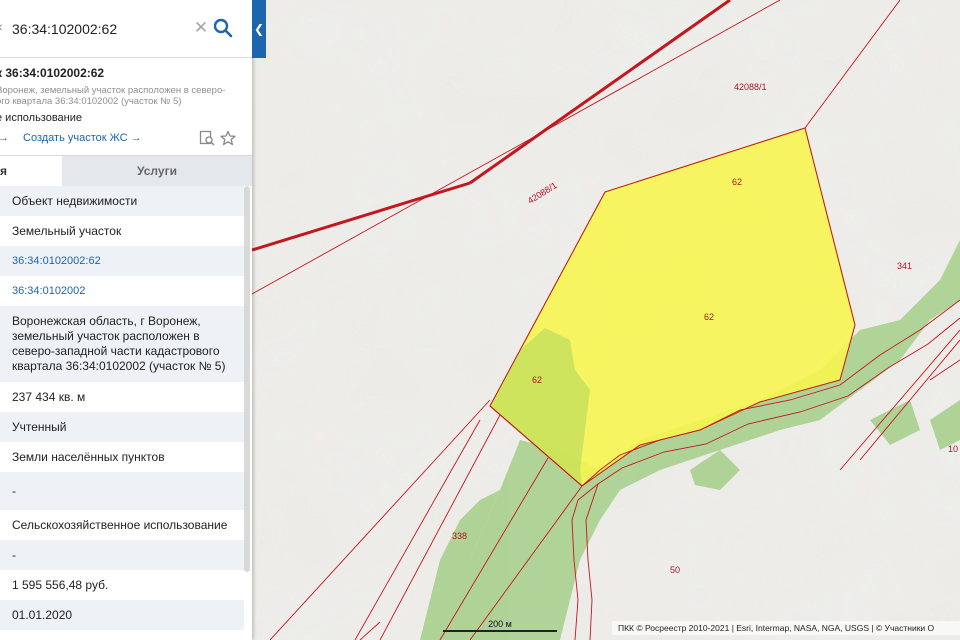 The image size is (960, 640). I want to click on object-title: к 36:34:0102002:62, so click(52, 73).